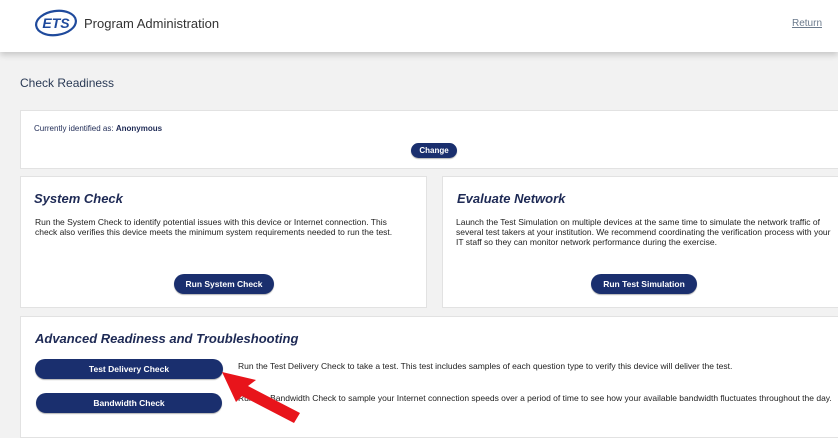 The height and width of the screenshot is (438, 838). I want to click on ets-logo-text: ETS, so click(56, 23).